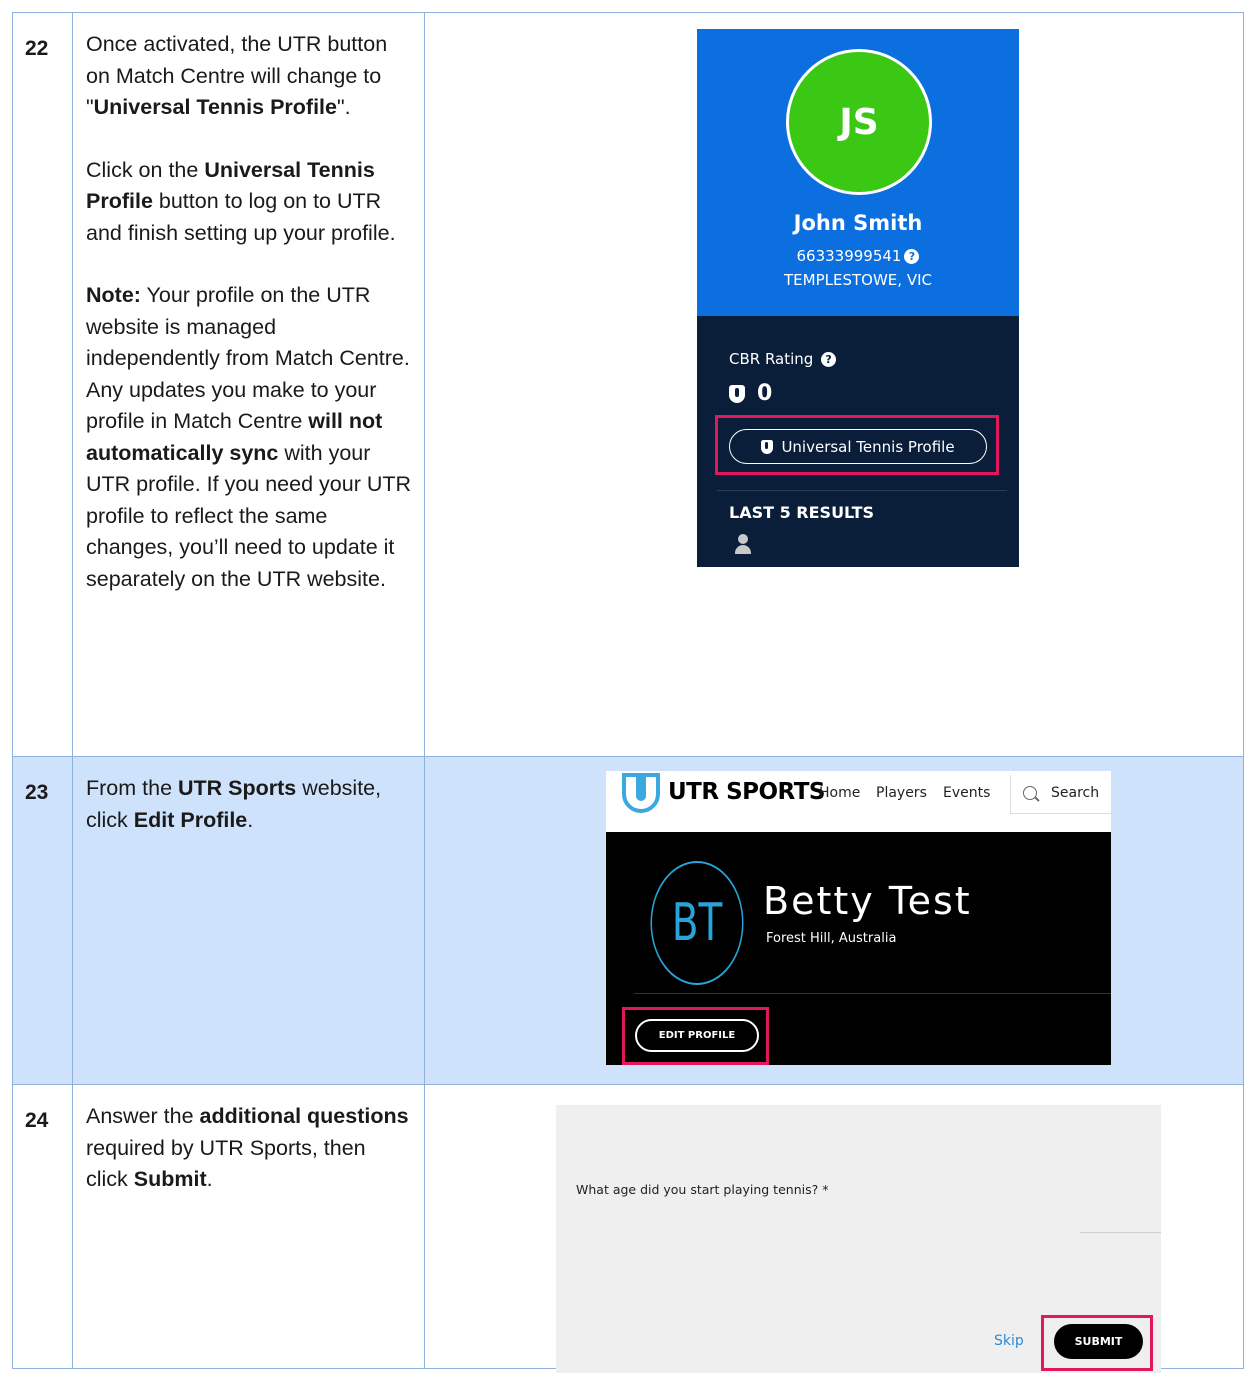 This screenshot has height=1373, width=1244. Describe the element at coordinates (304, 1116) in the screenshot. I see `bold-text: additional questions` at that location.